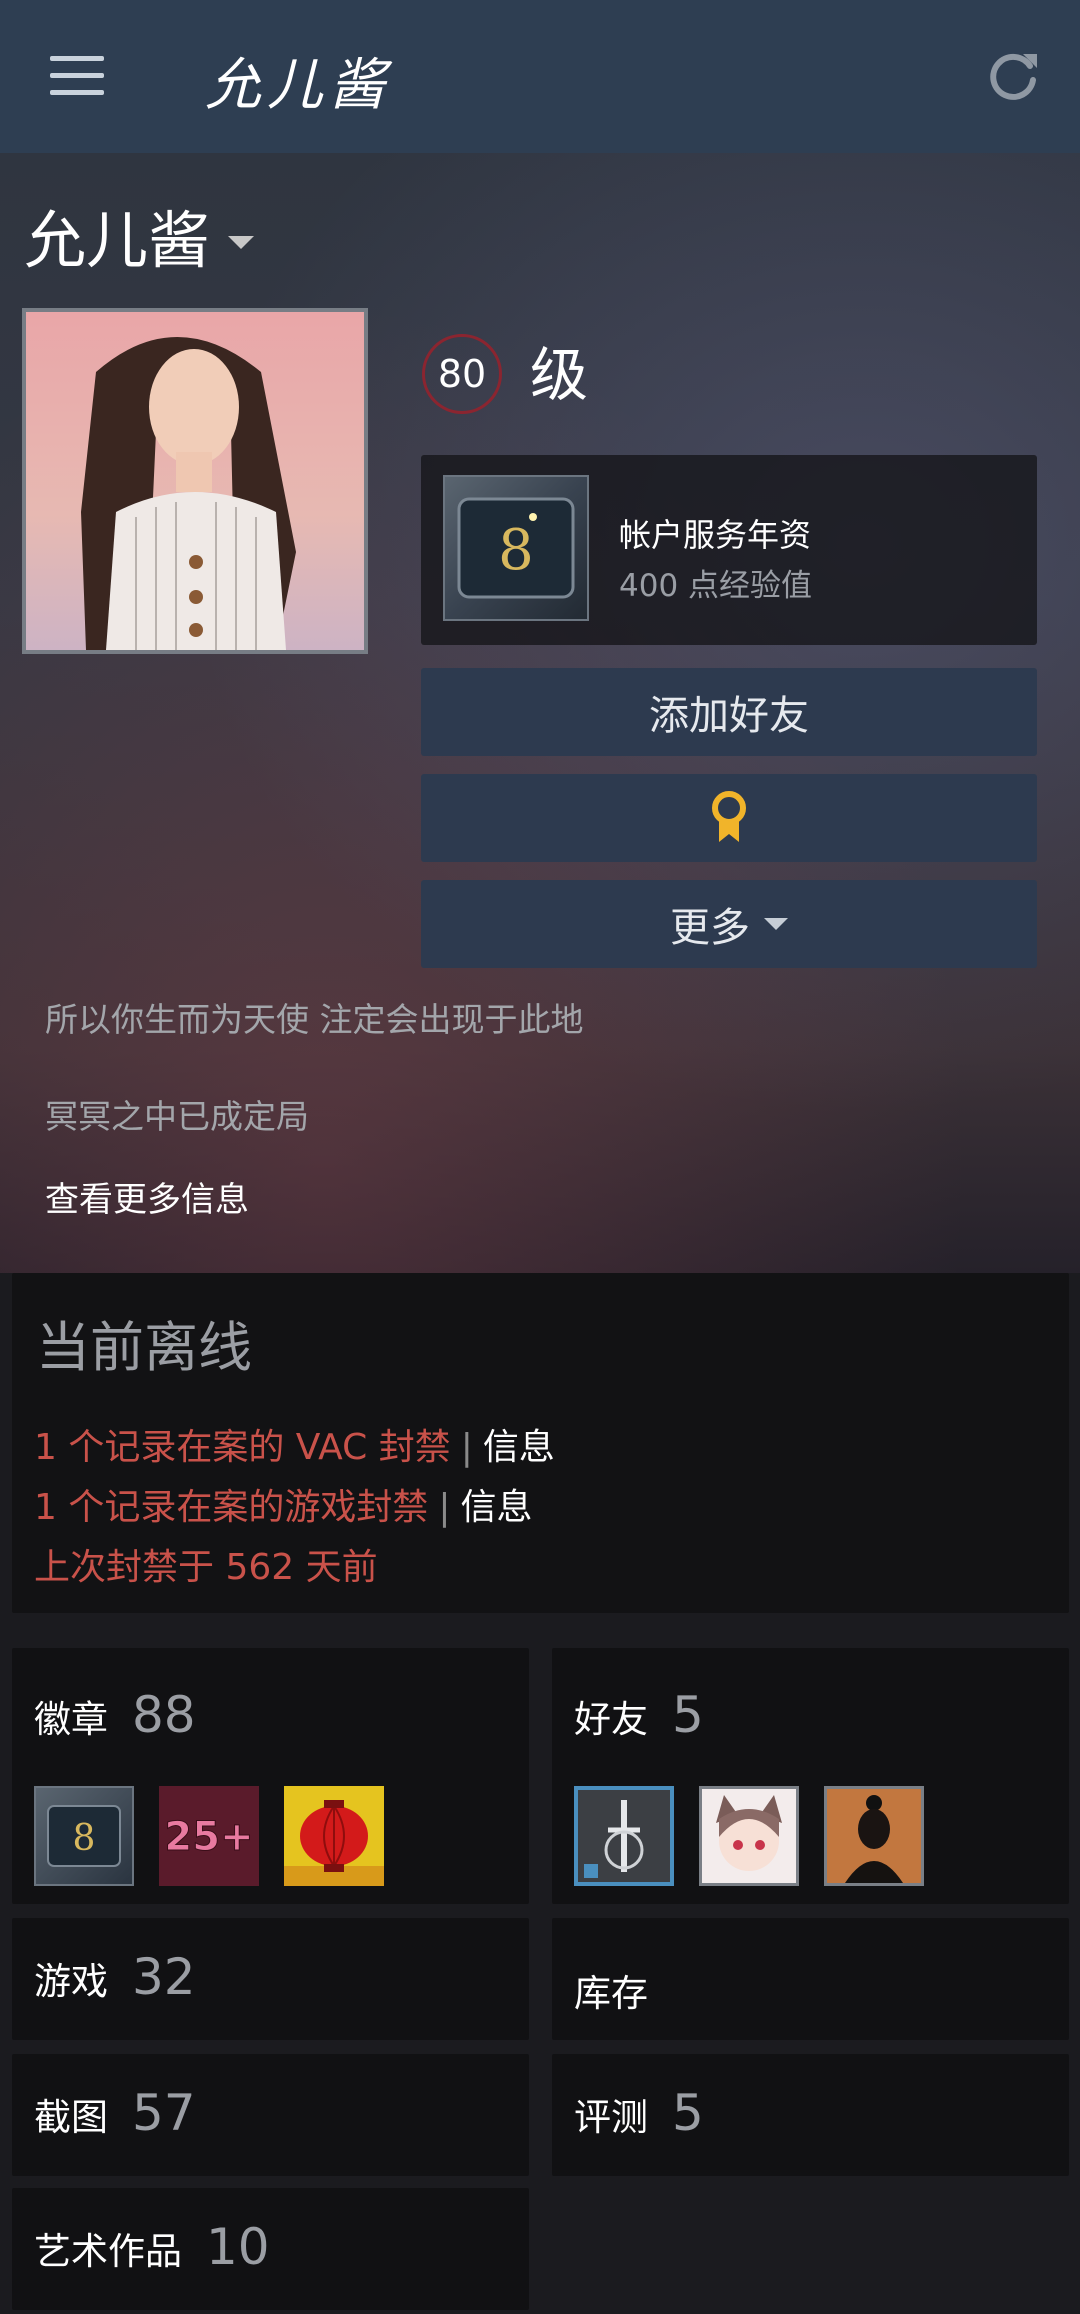 The width and height of the screenshot is (1080, 2314). I want to click on reviews-label: 评测, so click(611, 2117).